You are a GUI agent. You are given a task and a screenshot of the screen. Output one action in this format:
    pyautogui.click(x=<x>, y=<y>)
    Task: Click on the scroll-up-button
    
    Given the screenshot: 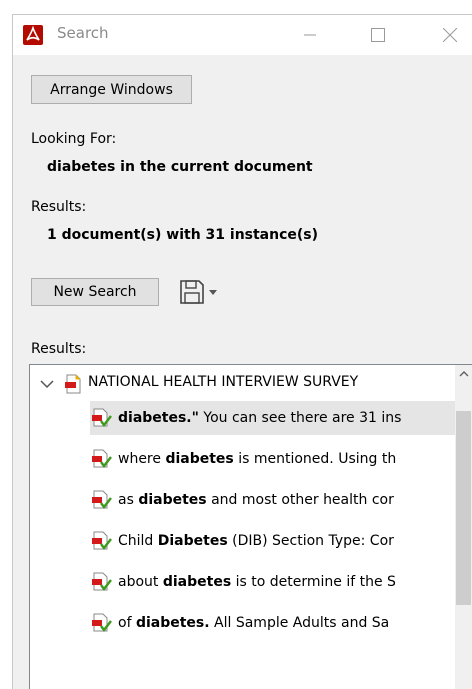 What is the action you would take?
    pyautogui.click(x=463, y=373)
    